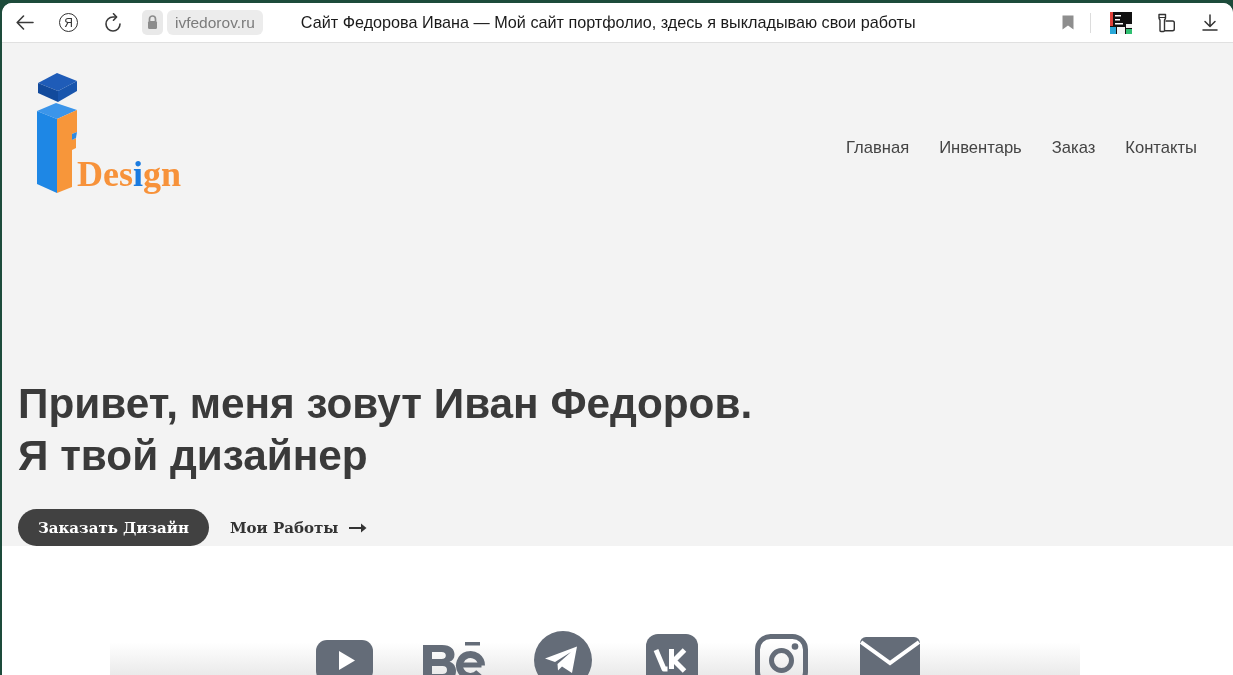 The image size is (1233, 675). I want to click on app-tile-icon, so click(1121, 22).